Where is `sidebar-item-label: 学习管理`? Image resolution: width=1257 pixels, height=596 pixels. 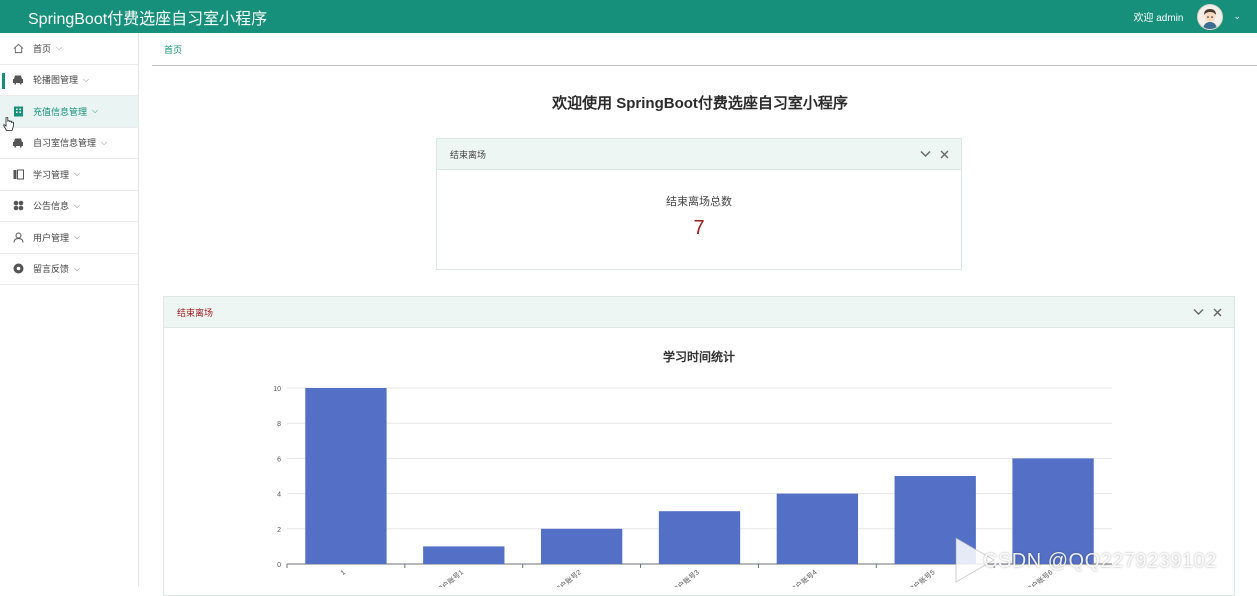 sidebar-item-label: 学习管理 is located at coordinates (51, 174).